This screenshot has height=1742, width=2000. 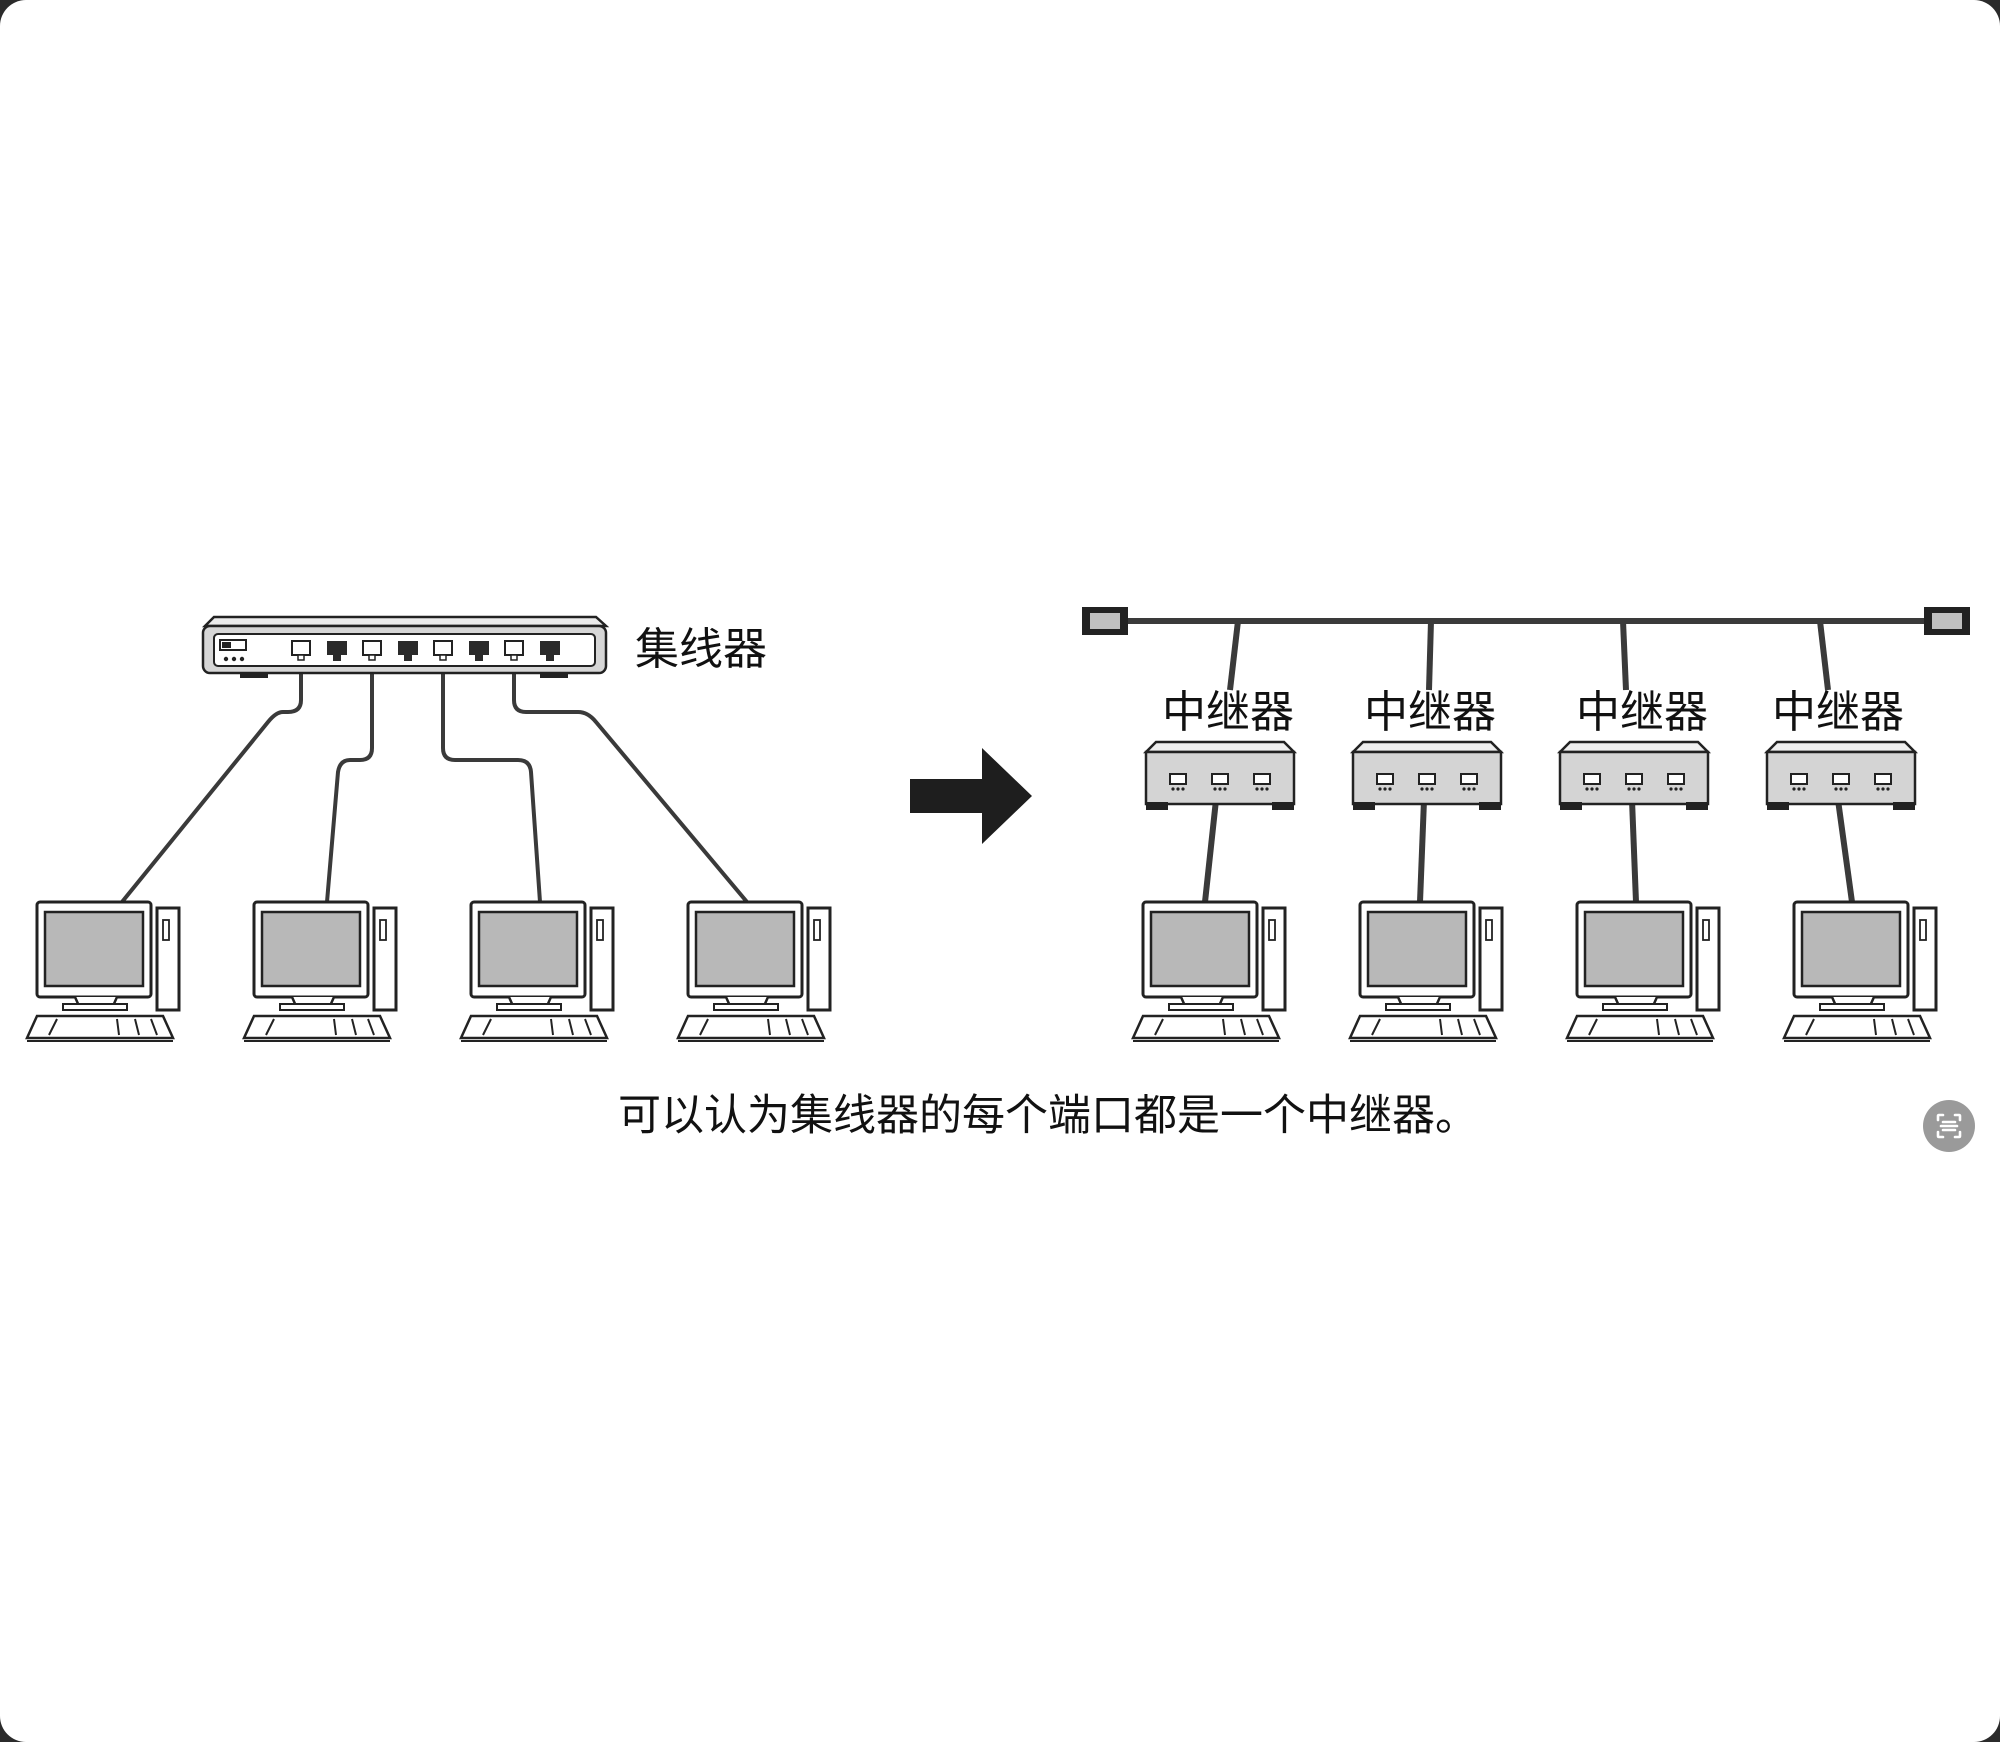 I want to click on hub-cables, so click(x=434, y=782).